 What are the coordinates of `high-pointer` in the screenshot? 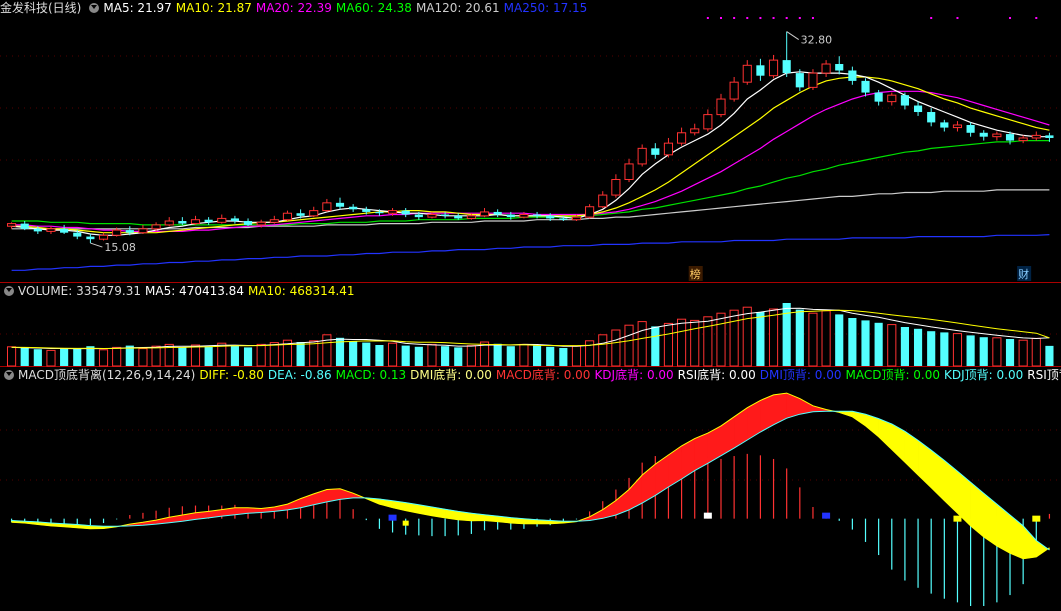 It's located at (792, 35).